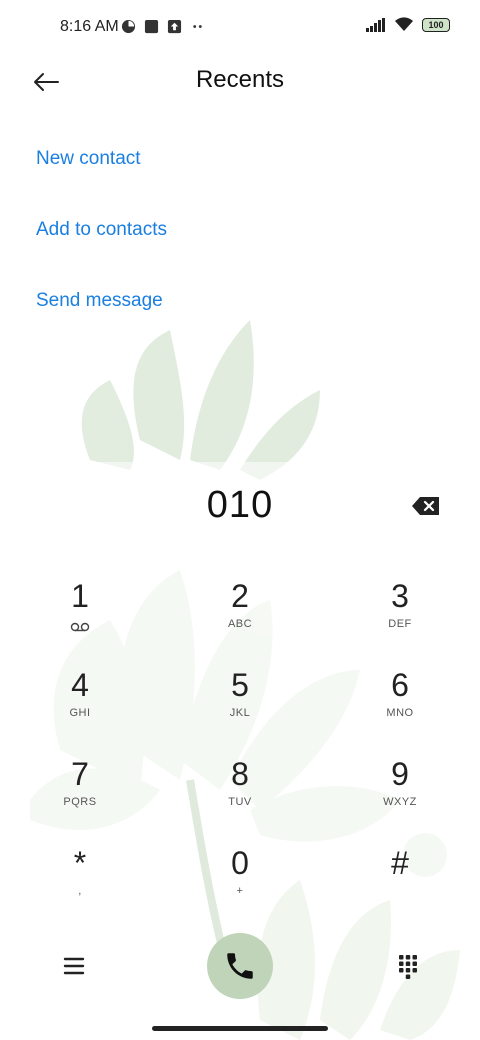 This screenshot has width=480, height=1040. I want to click on send-message-link: Send message, so click(99, 301).